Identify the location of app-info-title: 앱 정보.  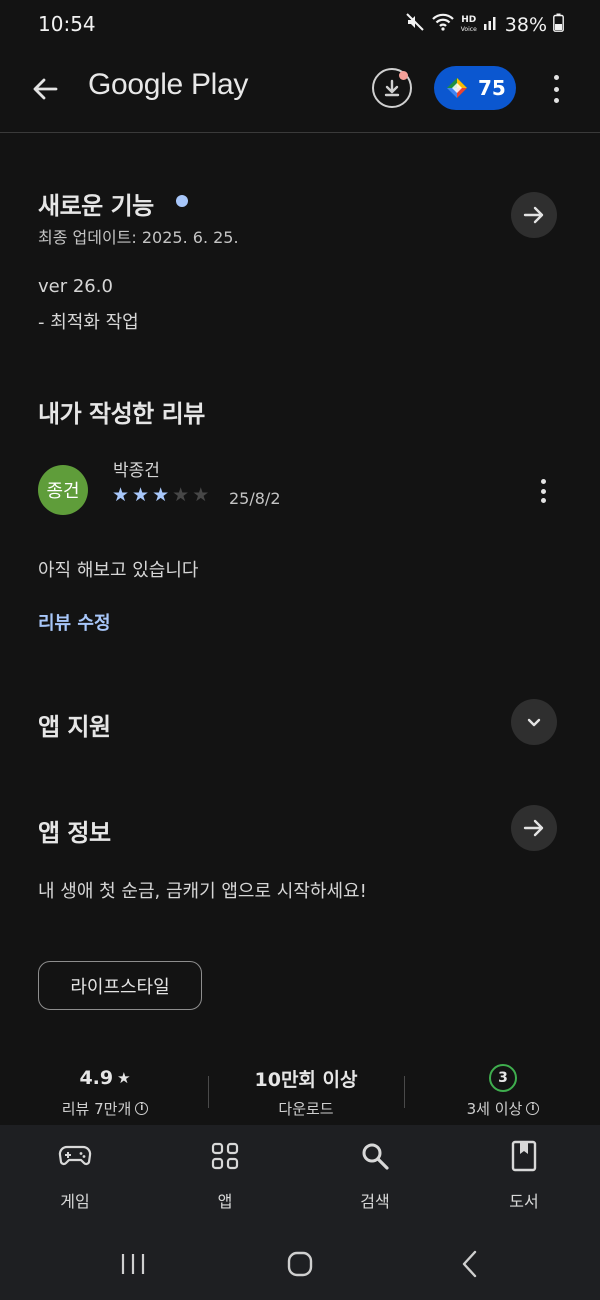
(74, 833).